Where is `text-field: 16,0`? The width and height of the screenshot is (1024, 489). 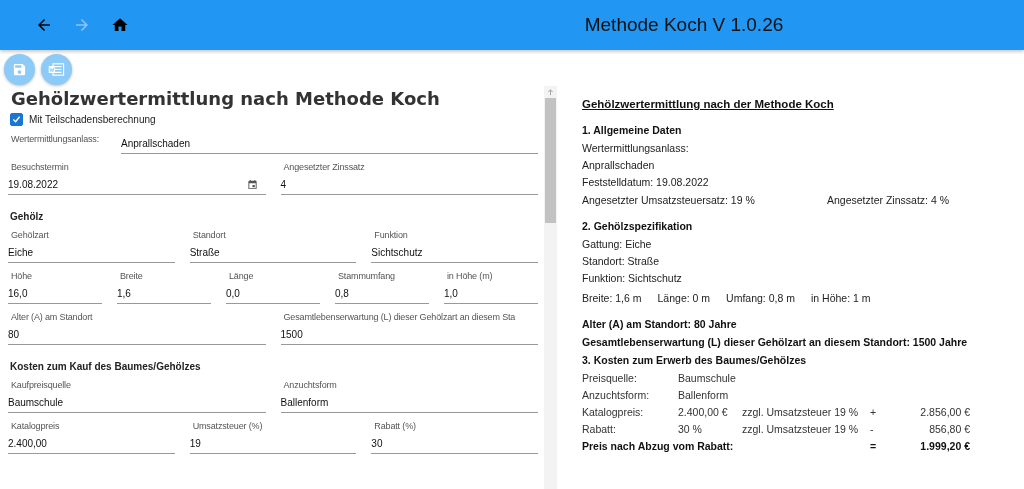
text-field: 16,0 is located at coordinates (55, 294).